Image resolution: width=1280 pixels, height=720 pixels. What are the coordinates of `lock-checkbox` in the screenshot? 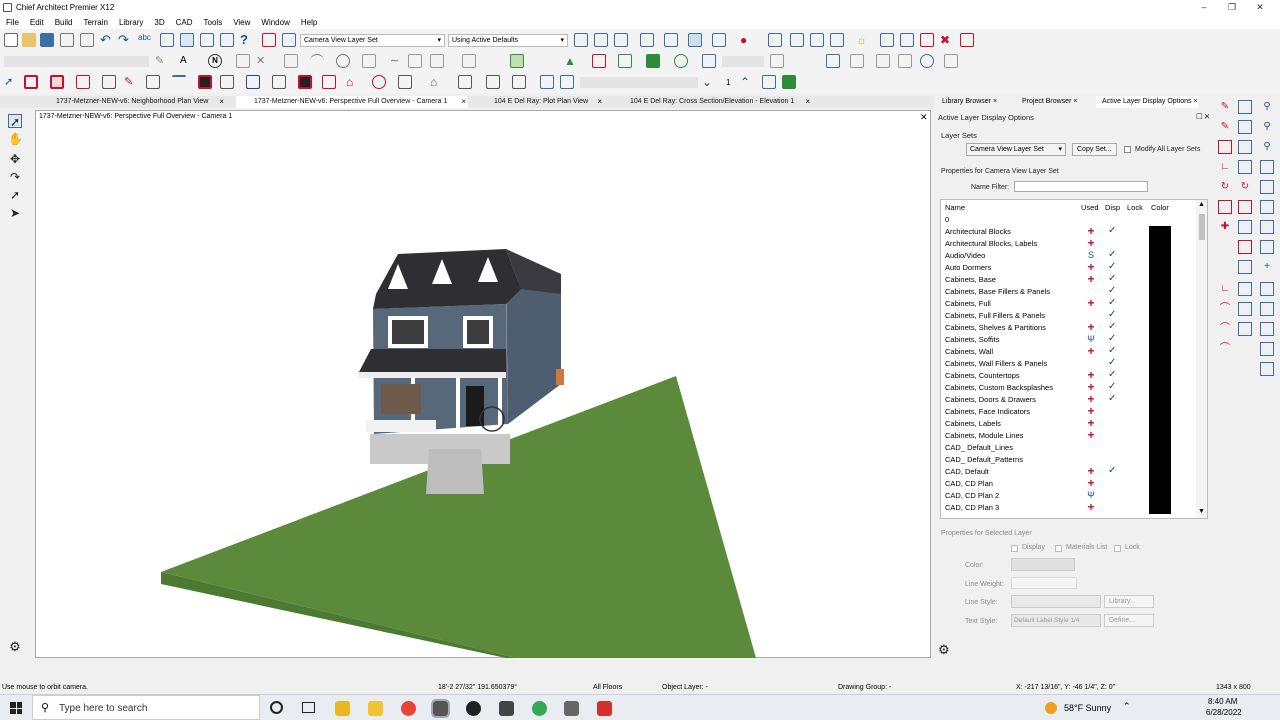 It's located at (1117, 548).